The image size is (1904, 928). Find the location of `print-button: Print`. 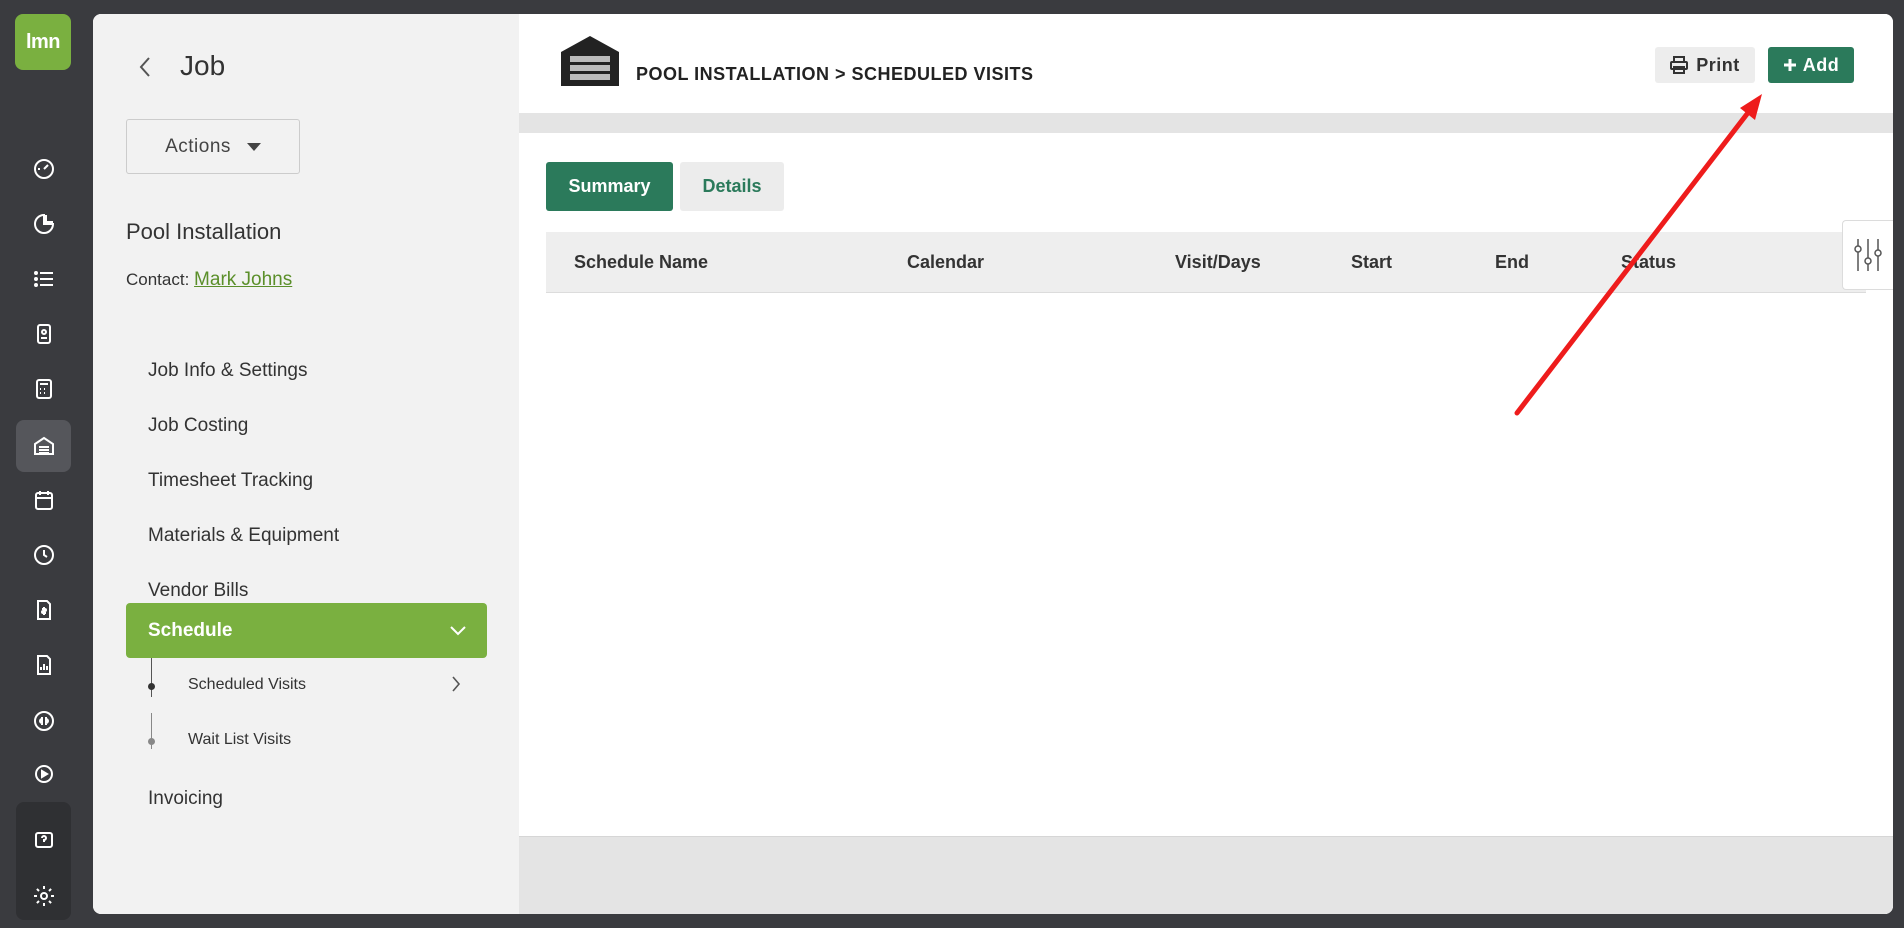

print-button: Print is located at coordinates (1705, 65).